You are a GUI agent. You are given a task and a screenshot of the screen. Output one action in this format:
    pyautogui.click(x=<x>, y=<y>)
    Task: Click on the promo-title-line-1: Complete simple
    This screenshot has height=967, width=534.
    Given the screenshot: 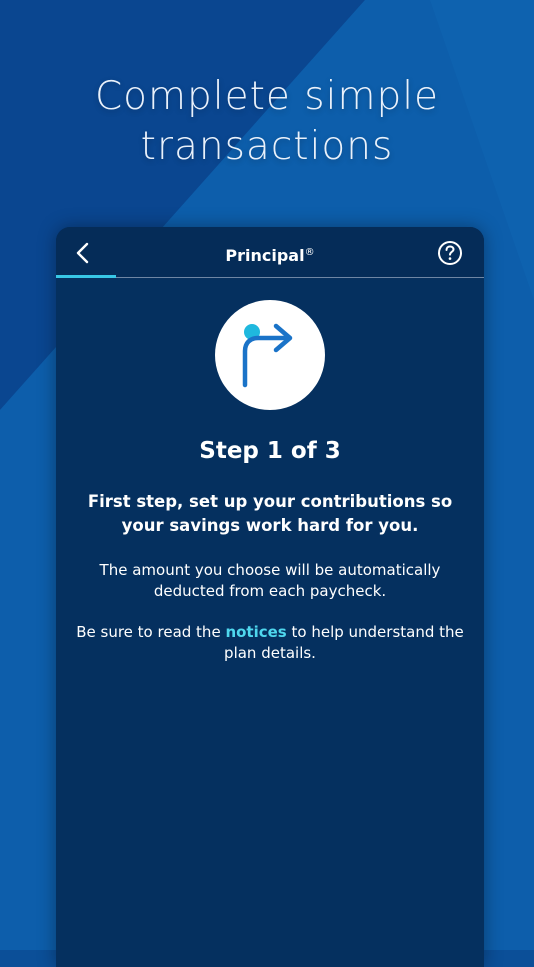 What is the action you would take?
    pyautogui.click(x=267, y=96)
    